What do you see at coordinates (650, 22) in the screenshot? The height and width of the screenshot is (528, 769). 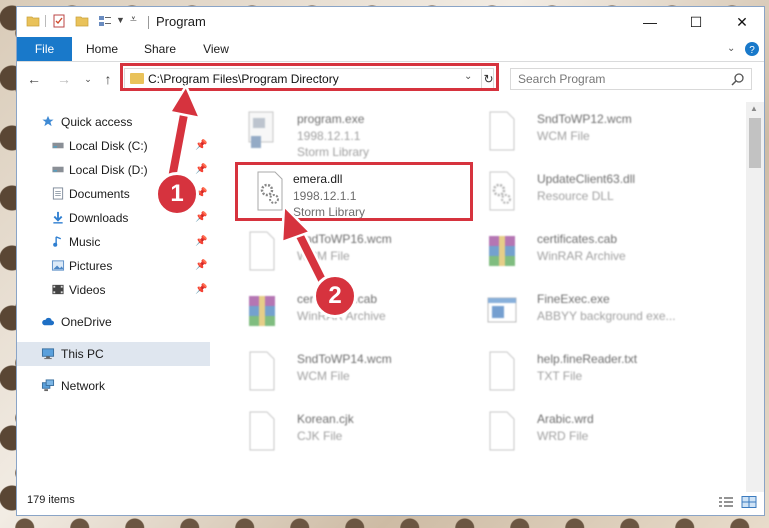 I see `minimize-button: —` at bounding box center [650, 22].